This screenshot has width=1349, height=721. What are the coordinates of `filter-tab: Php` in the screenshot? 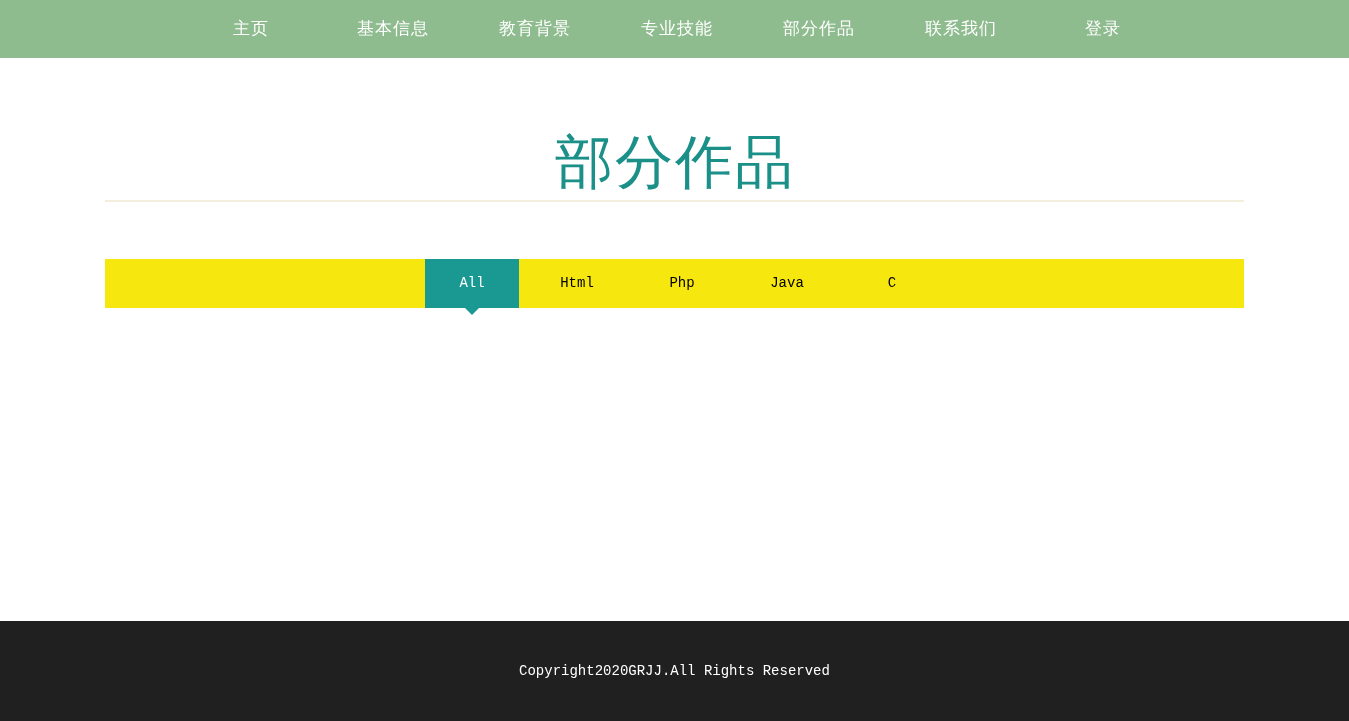 It's located at (682, 283).